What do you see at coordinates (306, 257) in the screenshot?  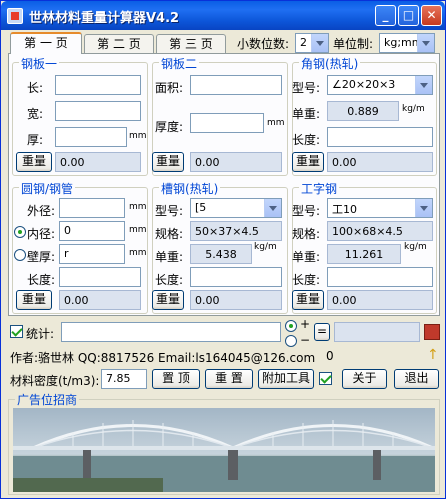 I see `ibeam-unit-weight-label: 单重:` at bounding box center [306, 257].